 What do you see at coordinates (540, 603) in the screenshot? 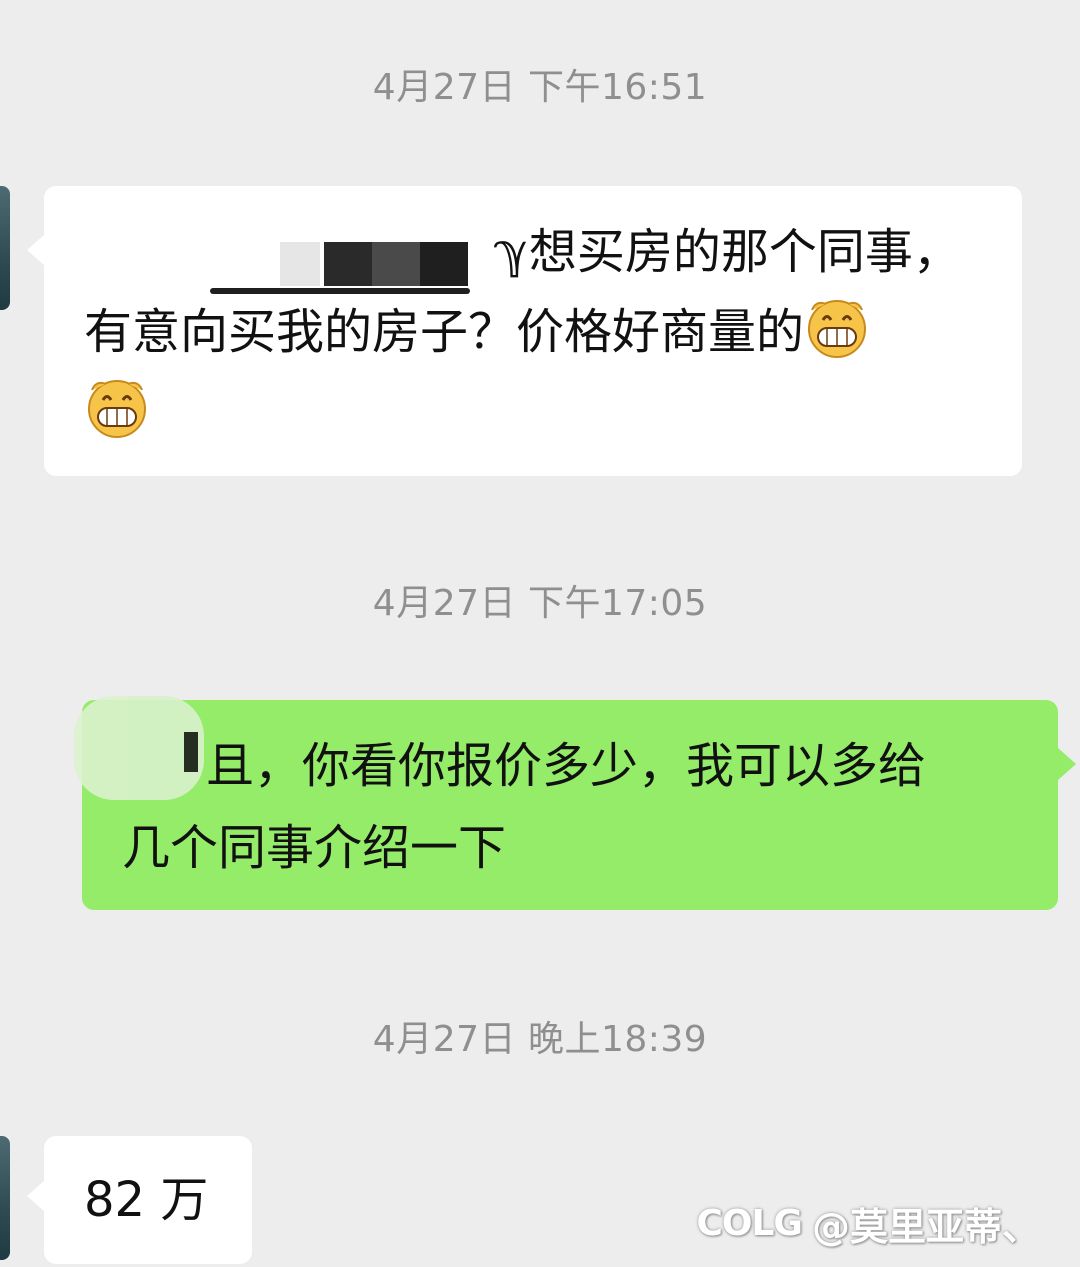
I see `timestamp: 4月27日 下午17:05` at bounding box center [540, 603].